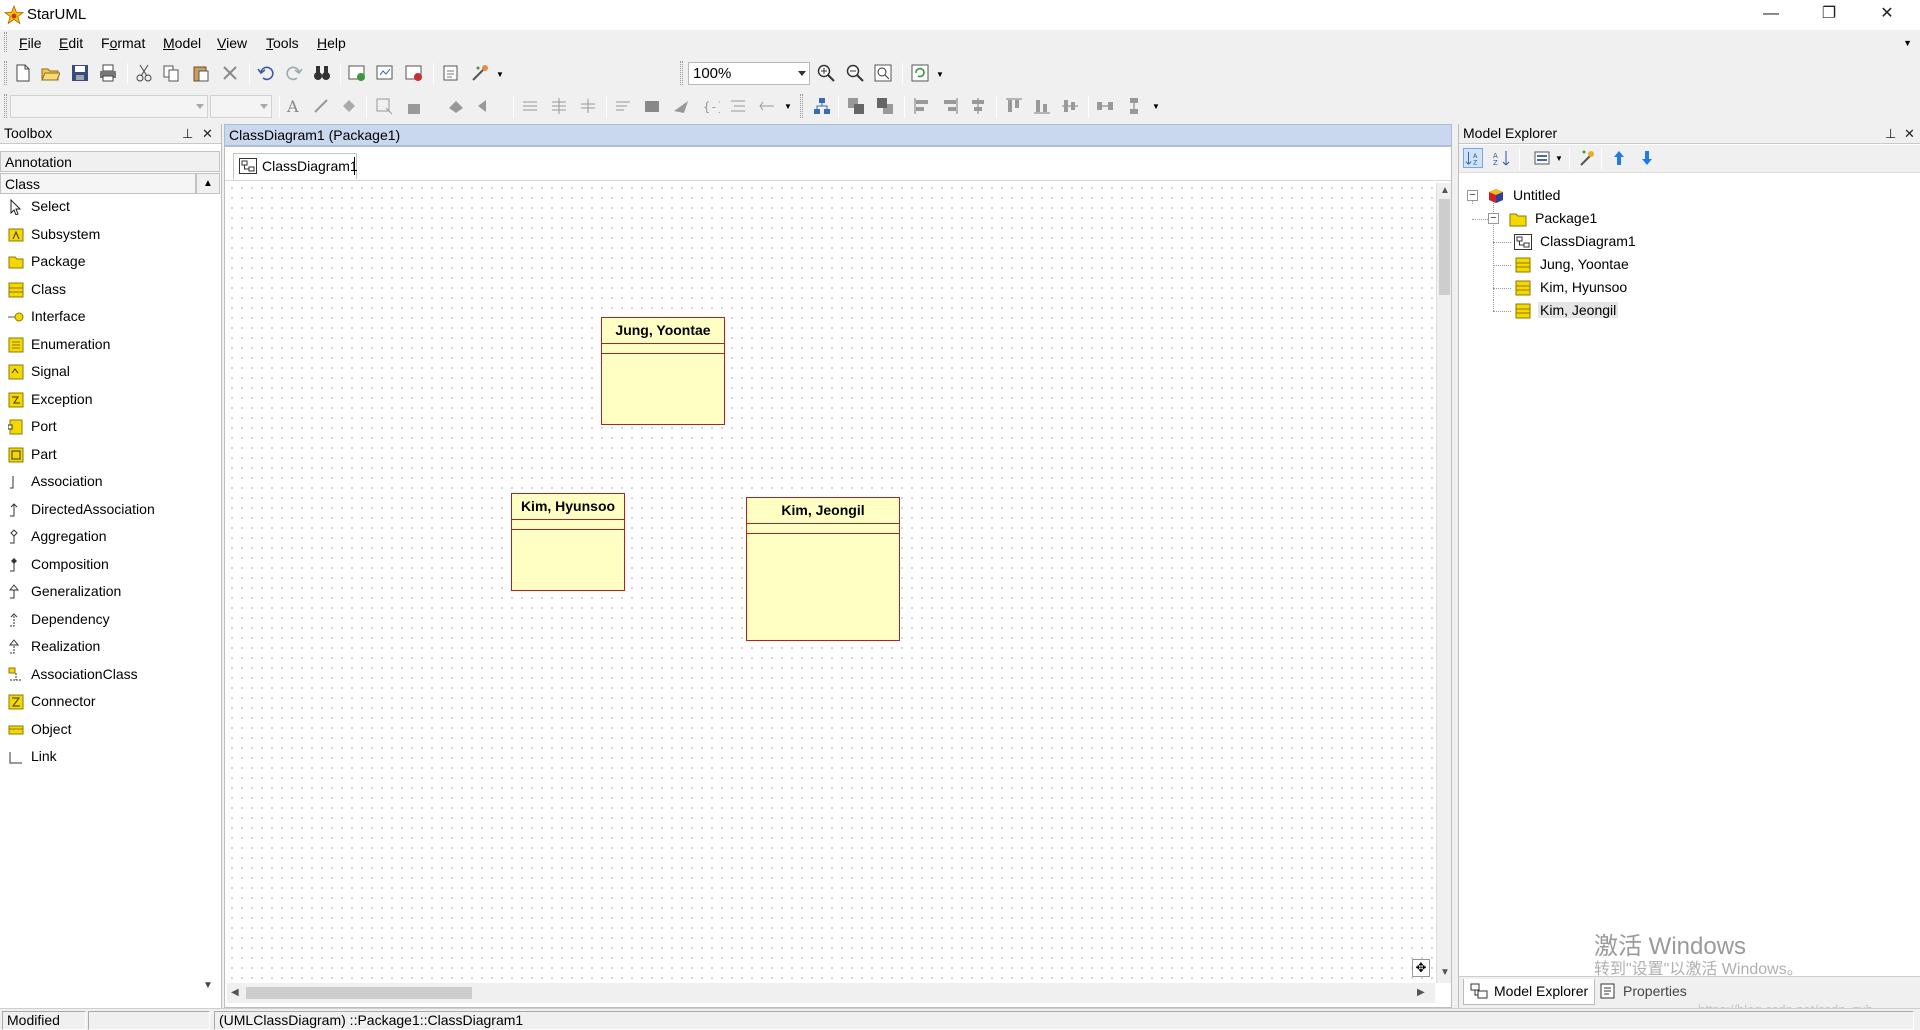  Describe the element at coordinates (293, 106) in the screenshot. I see `font-color-icon: A` at that location.